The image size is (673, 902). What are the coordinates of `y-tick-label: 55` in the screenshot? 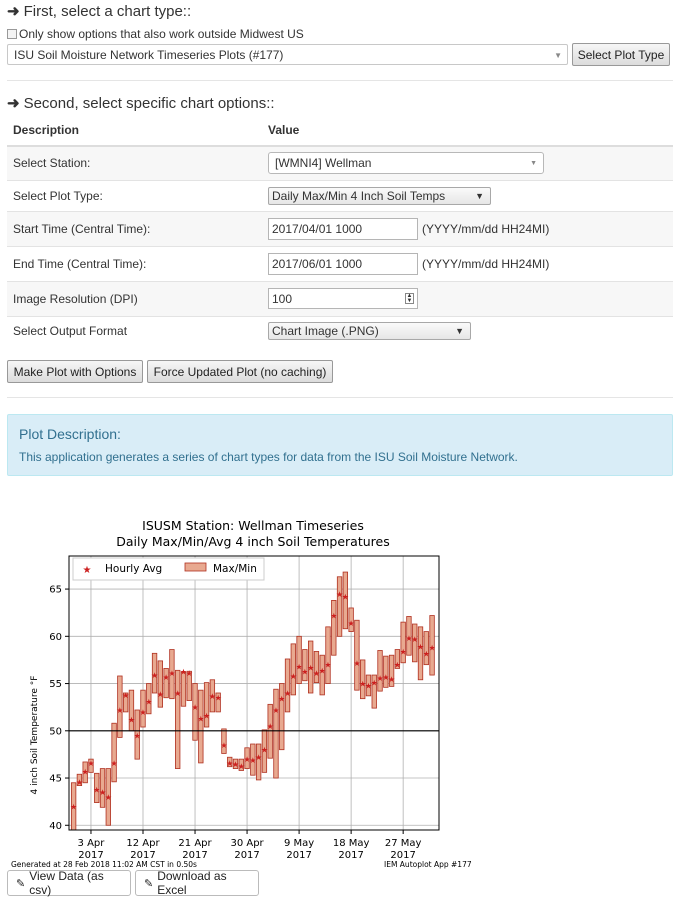 It's located at (55, 684).